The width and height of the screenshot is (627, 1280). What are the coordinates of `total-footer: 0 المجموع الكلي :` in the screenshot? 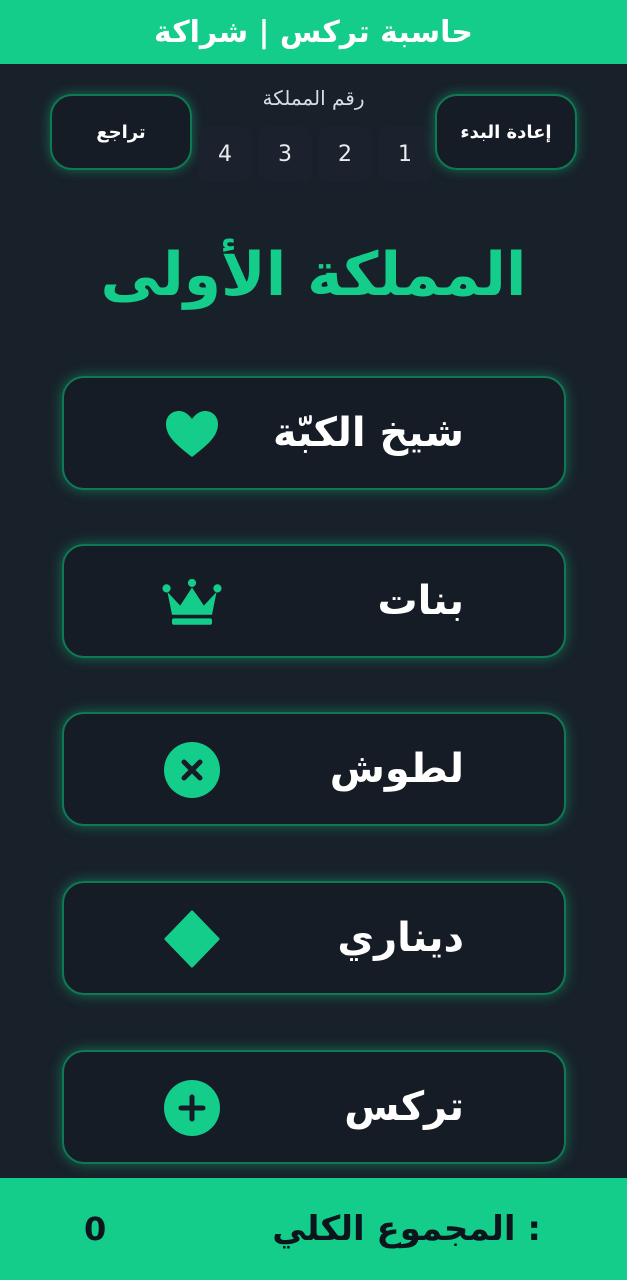 It's located at (313, 1229).